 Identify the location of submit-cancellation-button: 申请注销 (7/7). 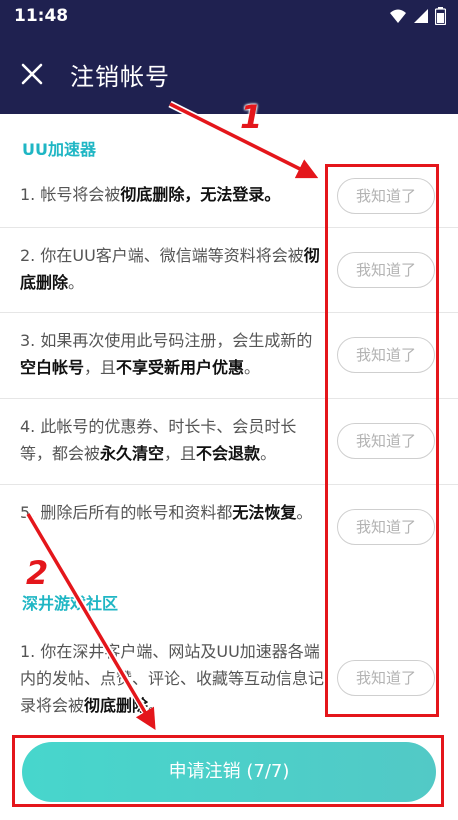
(229, 772).